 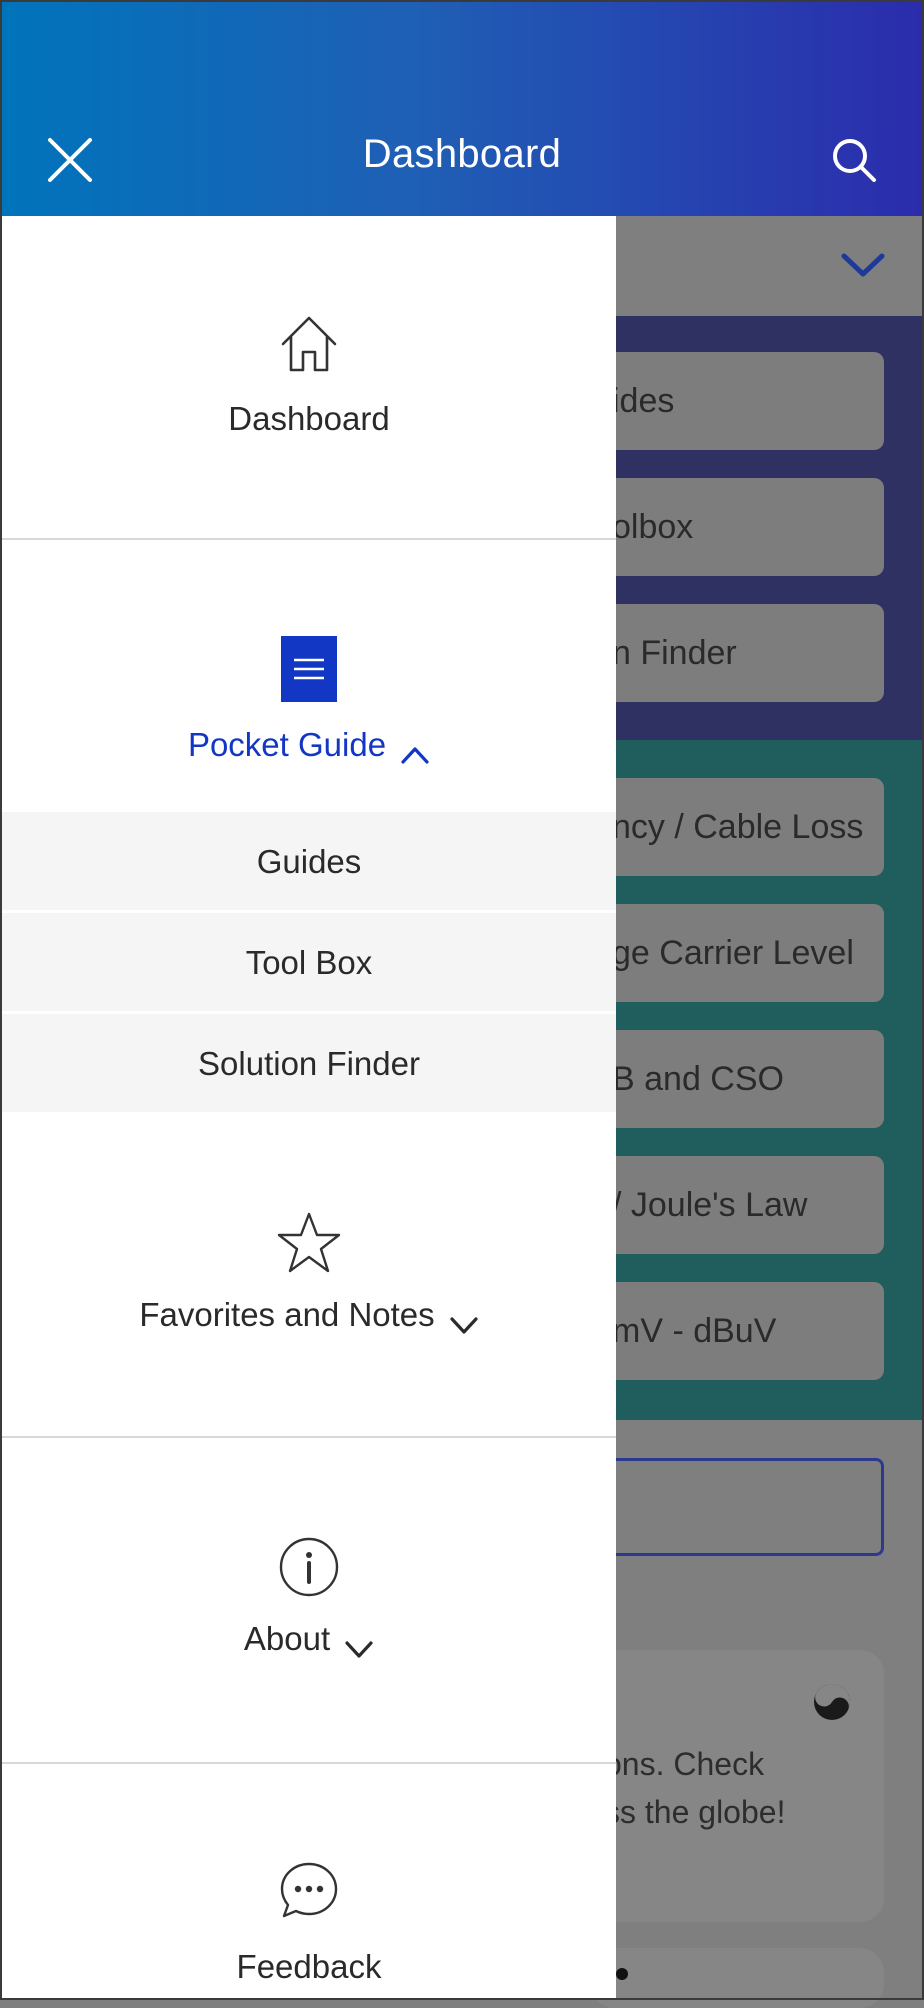 What do you see at coordinates (287, 1314) in the screenshot?
I see `nav-favorites-text: Favorites and Notes` at bounding box center [287, 1314].